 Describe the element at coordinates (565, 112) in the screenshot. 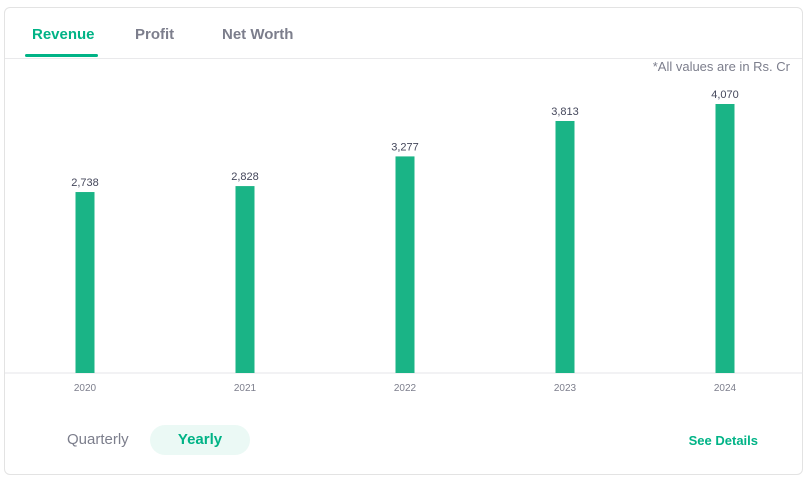

I see `value-label-2023: 3,813` at that location.